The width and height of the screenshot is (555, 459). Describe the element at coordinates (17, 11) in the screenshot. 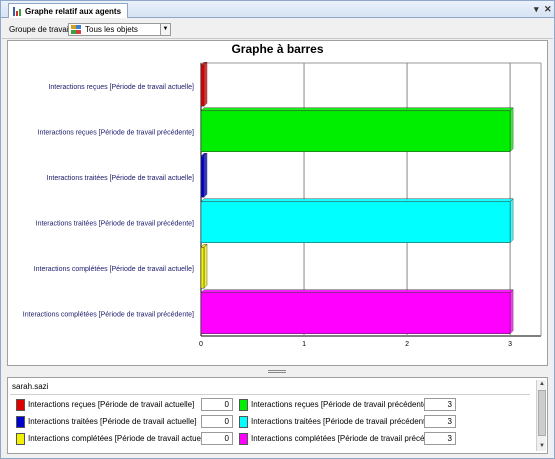

I see `chart-icon` at that location.